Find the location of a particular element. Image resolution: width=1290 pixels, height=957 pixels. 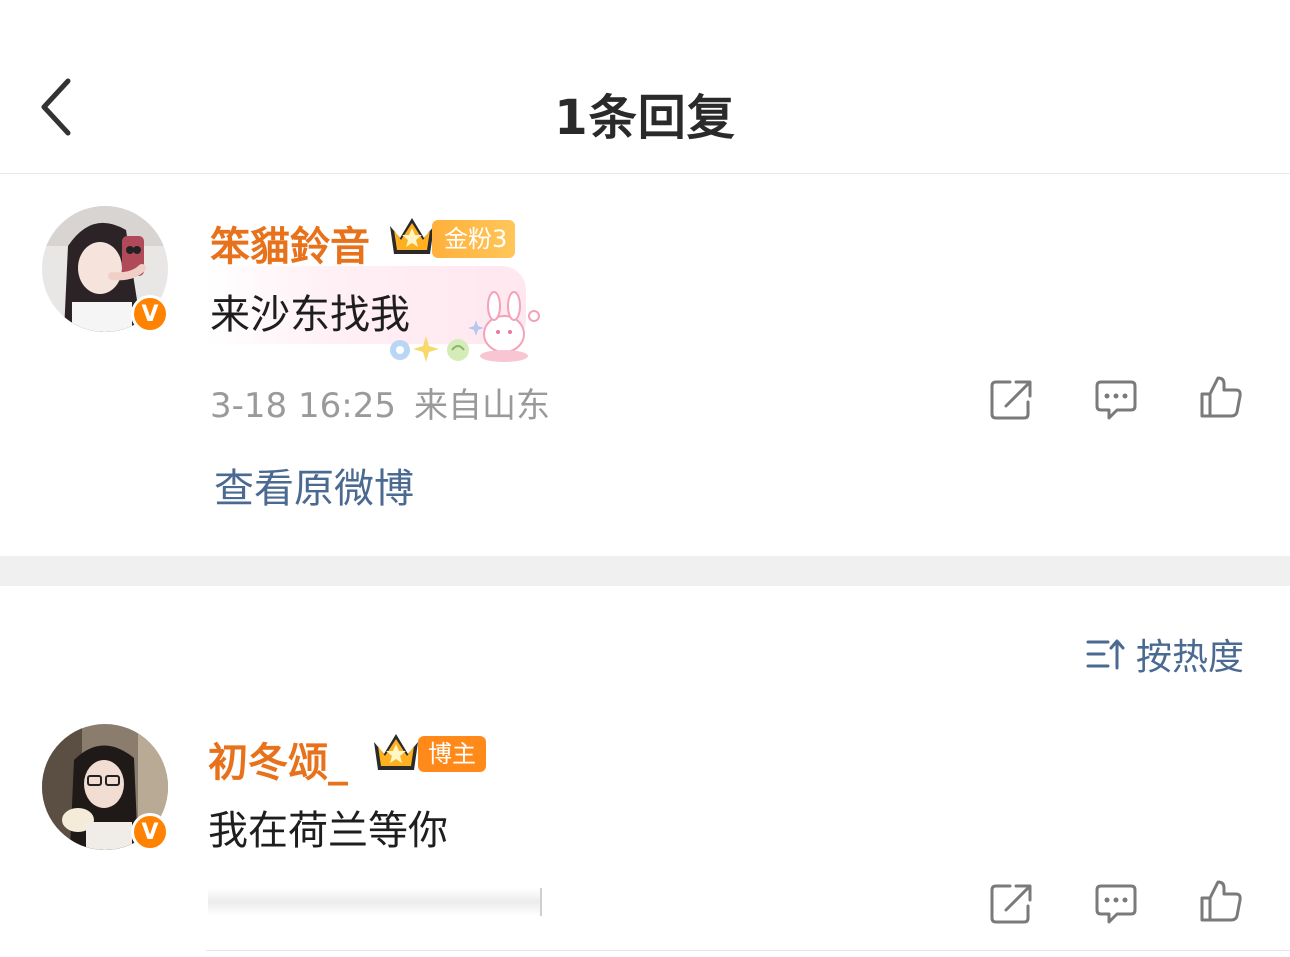

comment-text: 我在荷兰等你 is located at coordinates (328, 831).